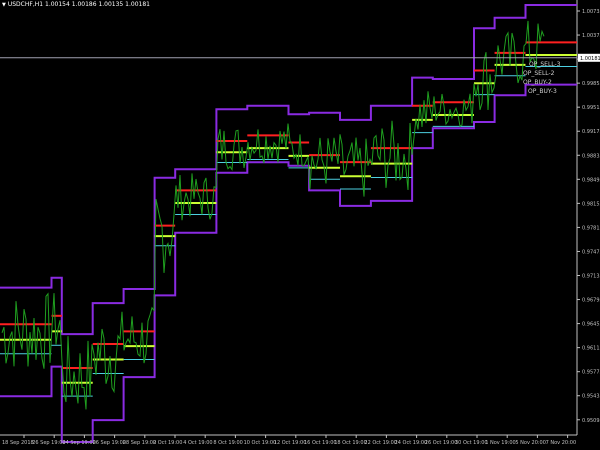 Image resolution: width=600 pixels, height=450 pixels. I want to click on time-tick-label: 28 Sep 19:00, so click(139, 443).